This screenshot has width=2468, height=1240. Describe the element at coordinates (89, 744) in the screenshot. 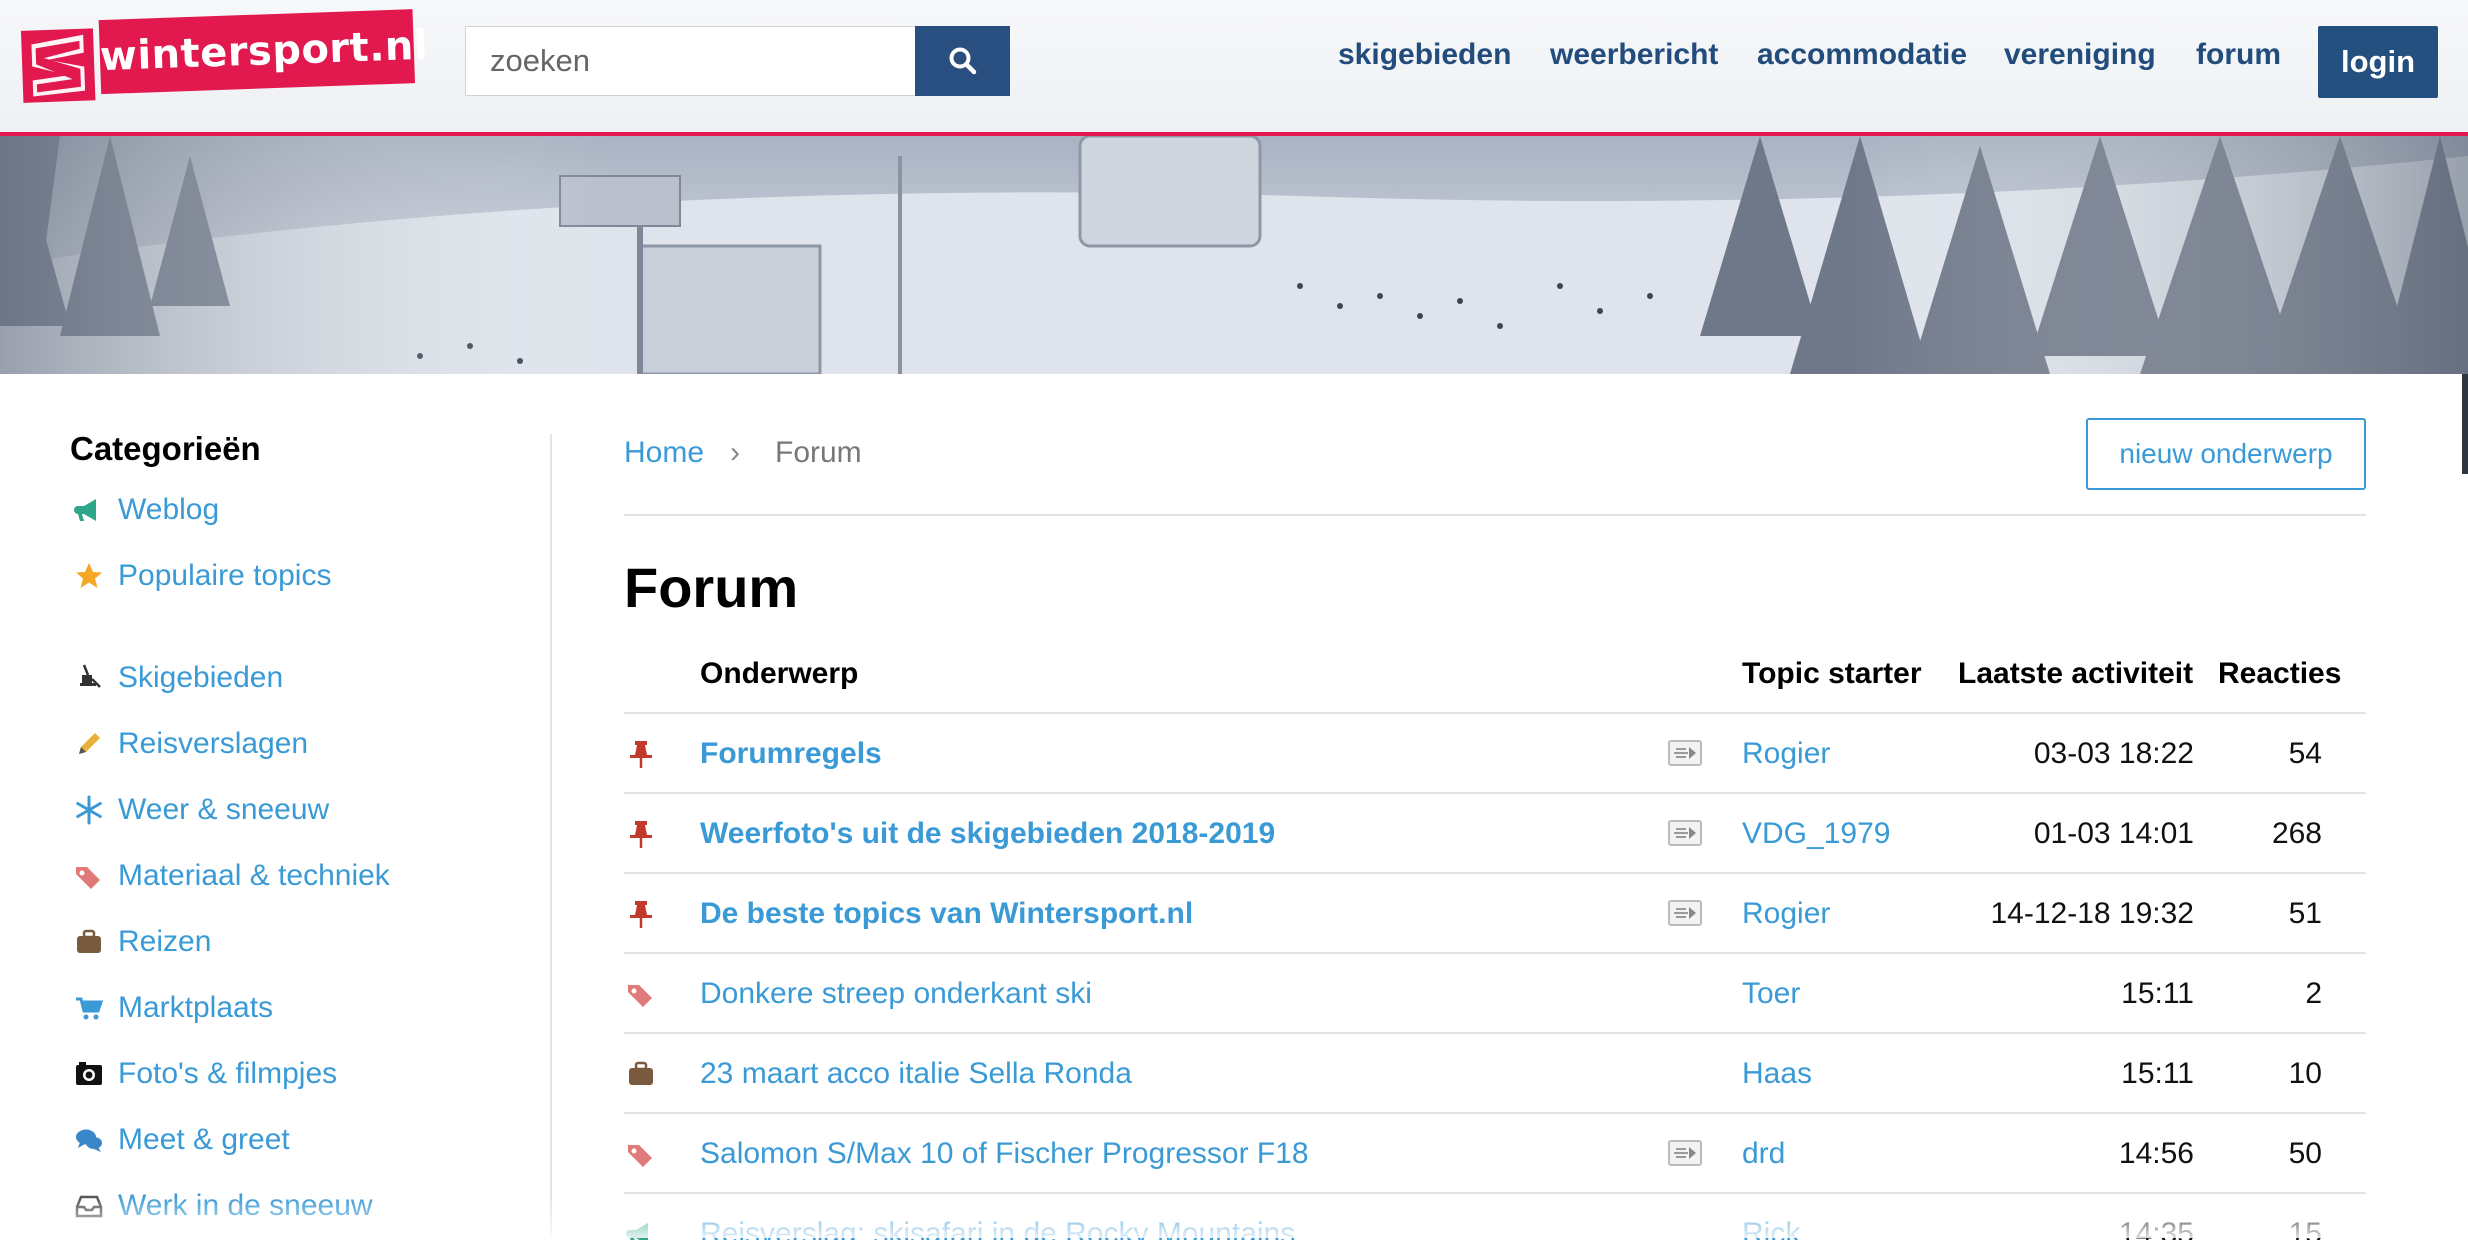

I see `pencil-icon` at that location.